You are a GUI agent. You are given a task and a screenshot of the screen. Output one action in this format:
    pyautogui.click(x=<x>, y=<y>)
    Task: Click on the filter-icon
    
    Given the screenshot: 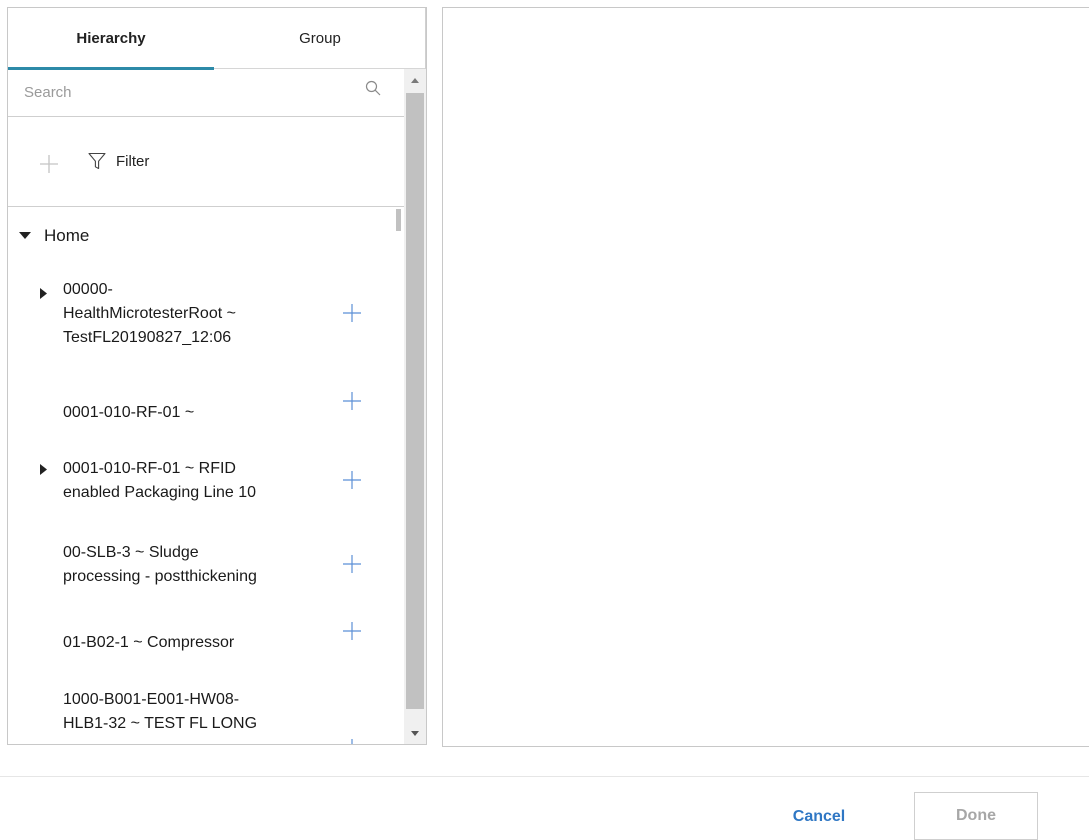 What is the action you would take?
    pyautogui.click(x=97, y=161)
    